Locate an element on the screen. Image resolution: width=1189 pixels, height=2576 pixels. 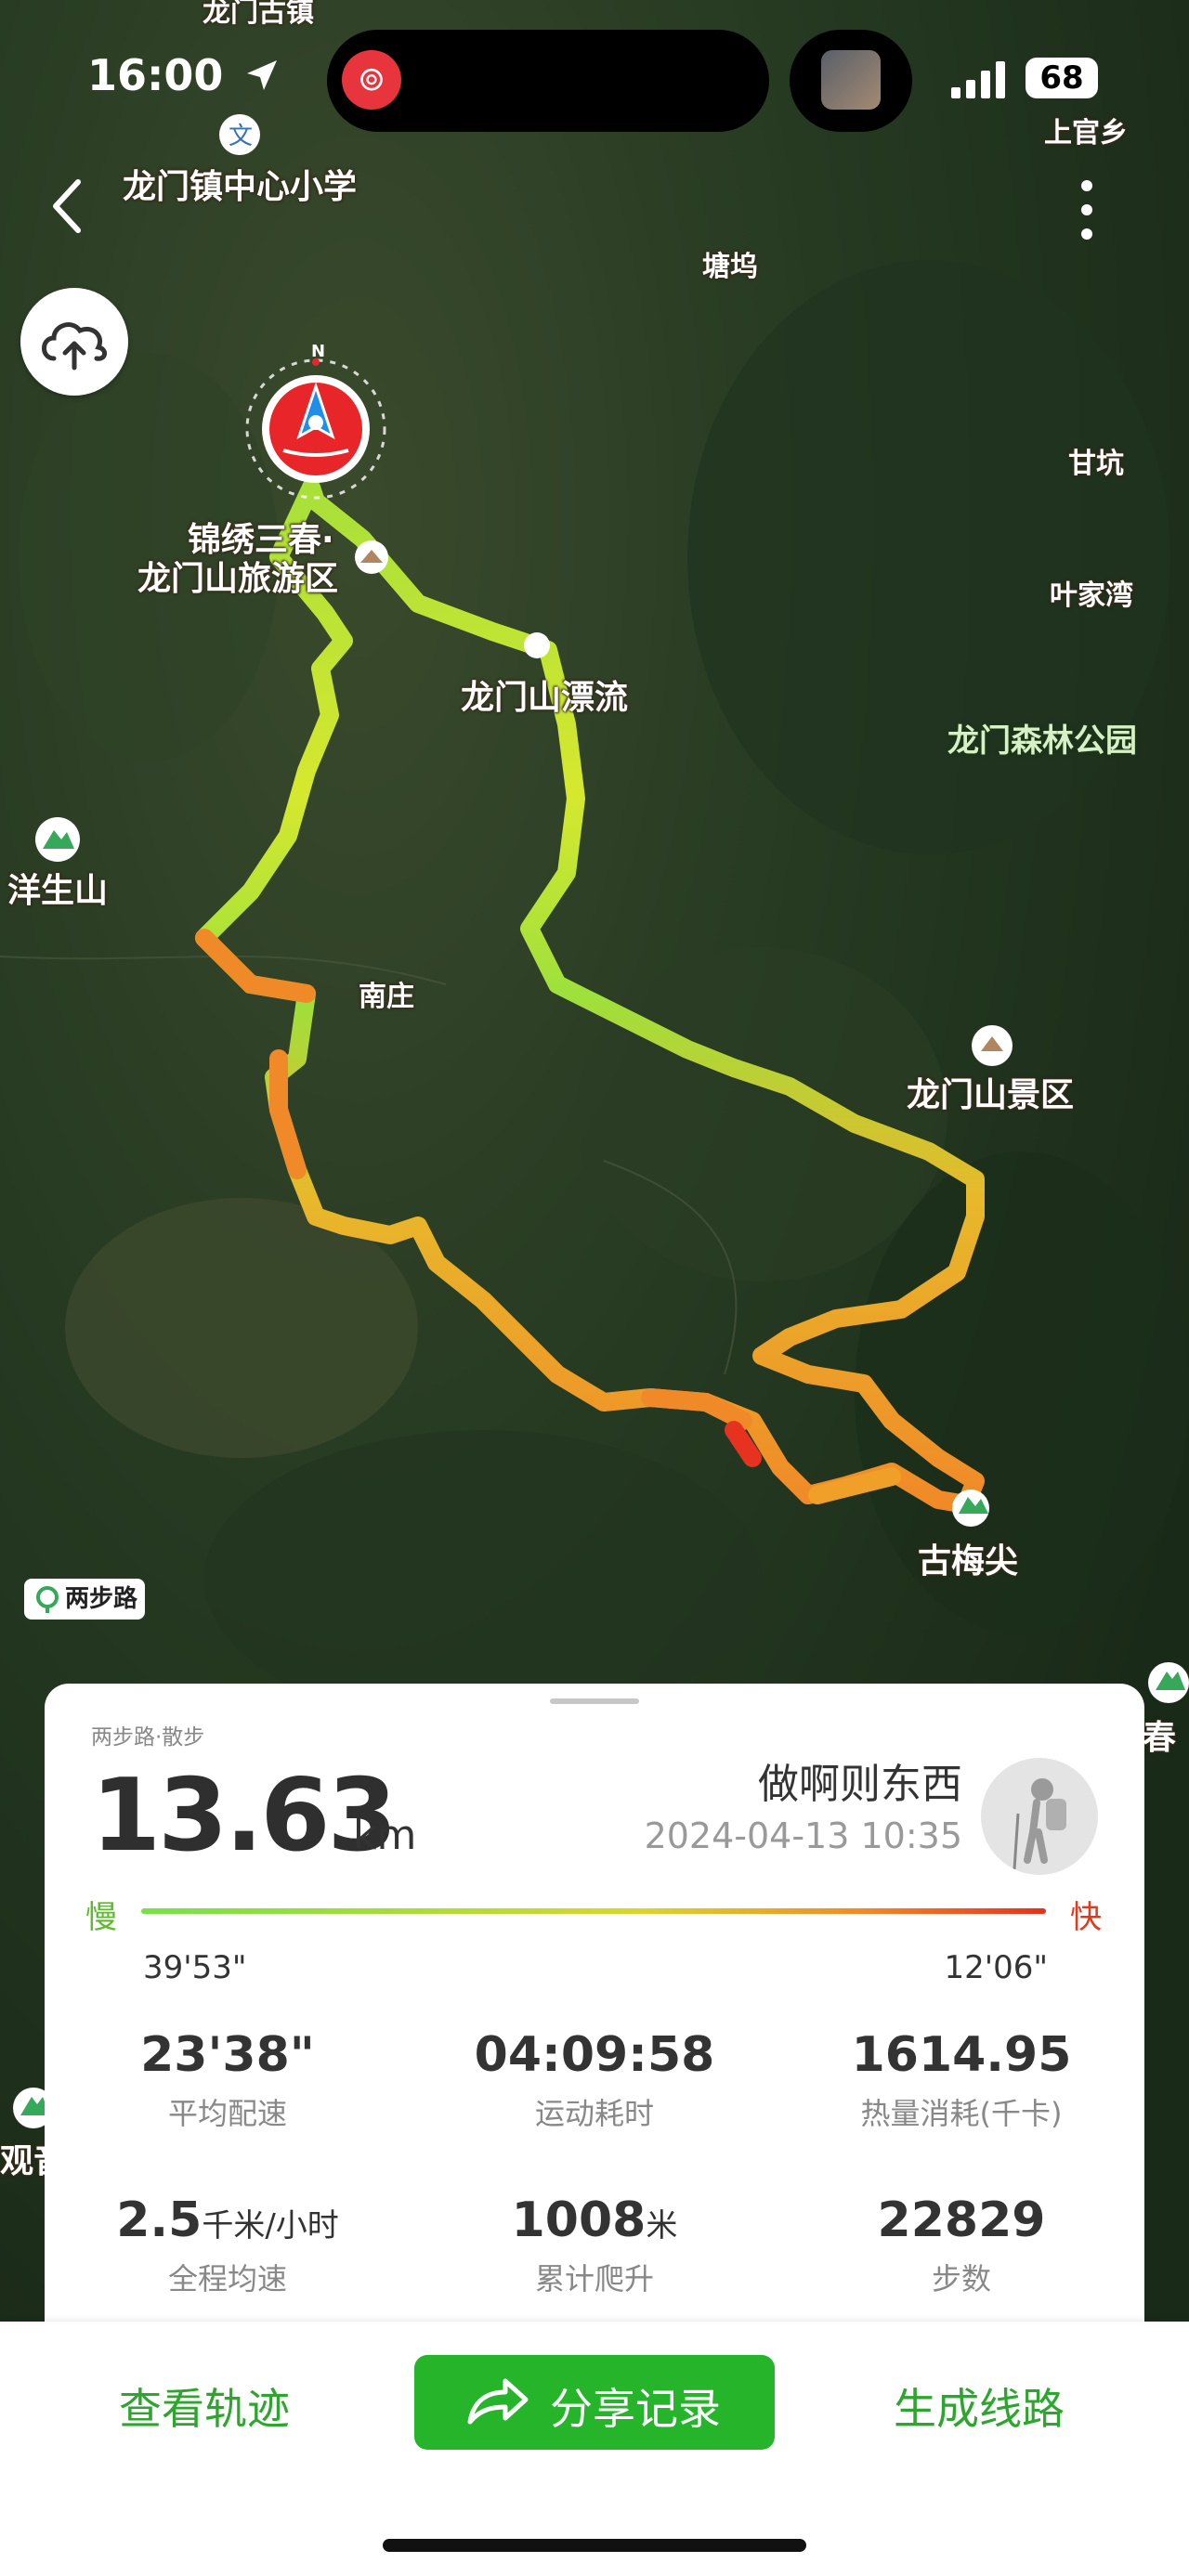
map-label: 洋生山 is located at coordinates (58, 891).